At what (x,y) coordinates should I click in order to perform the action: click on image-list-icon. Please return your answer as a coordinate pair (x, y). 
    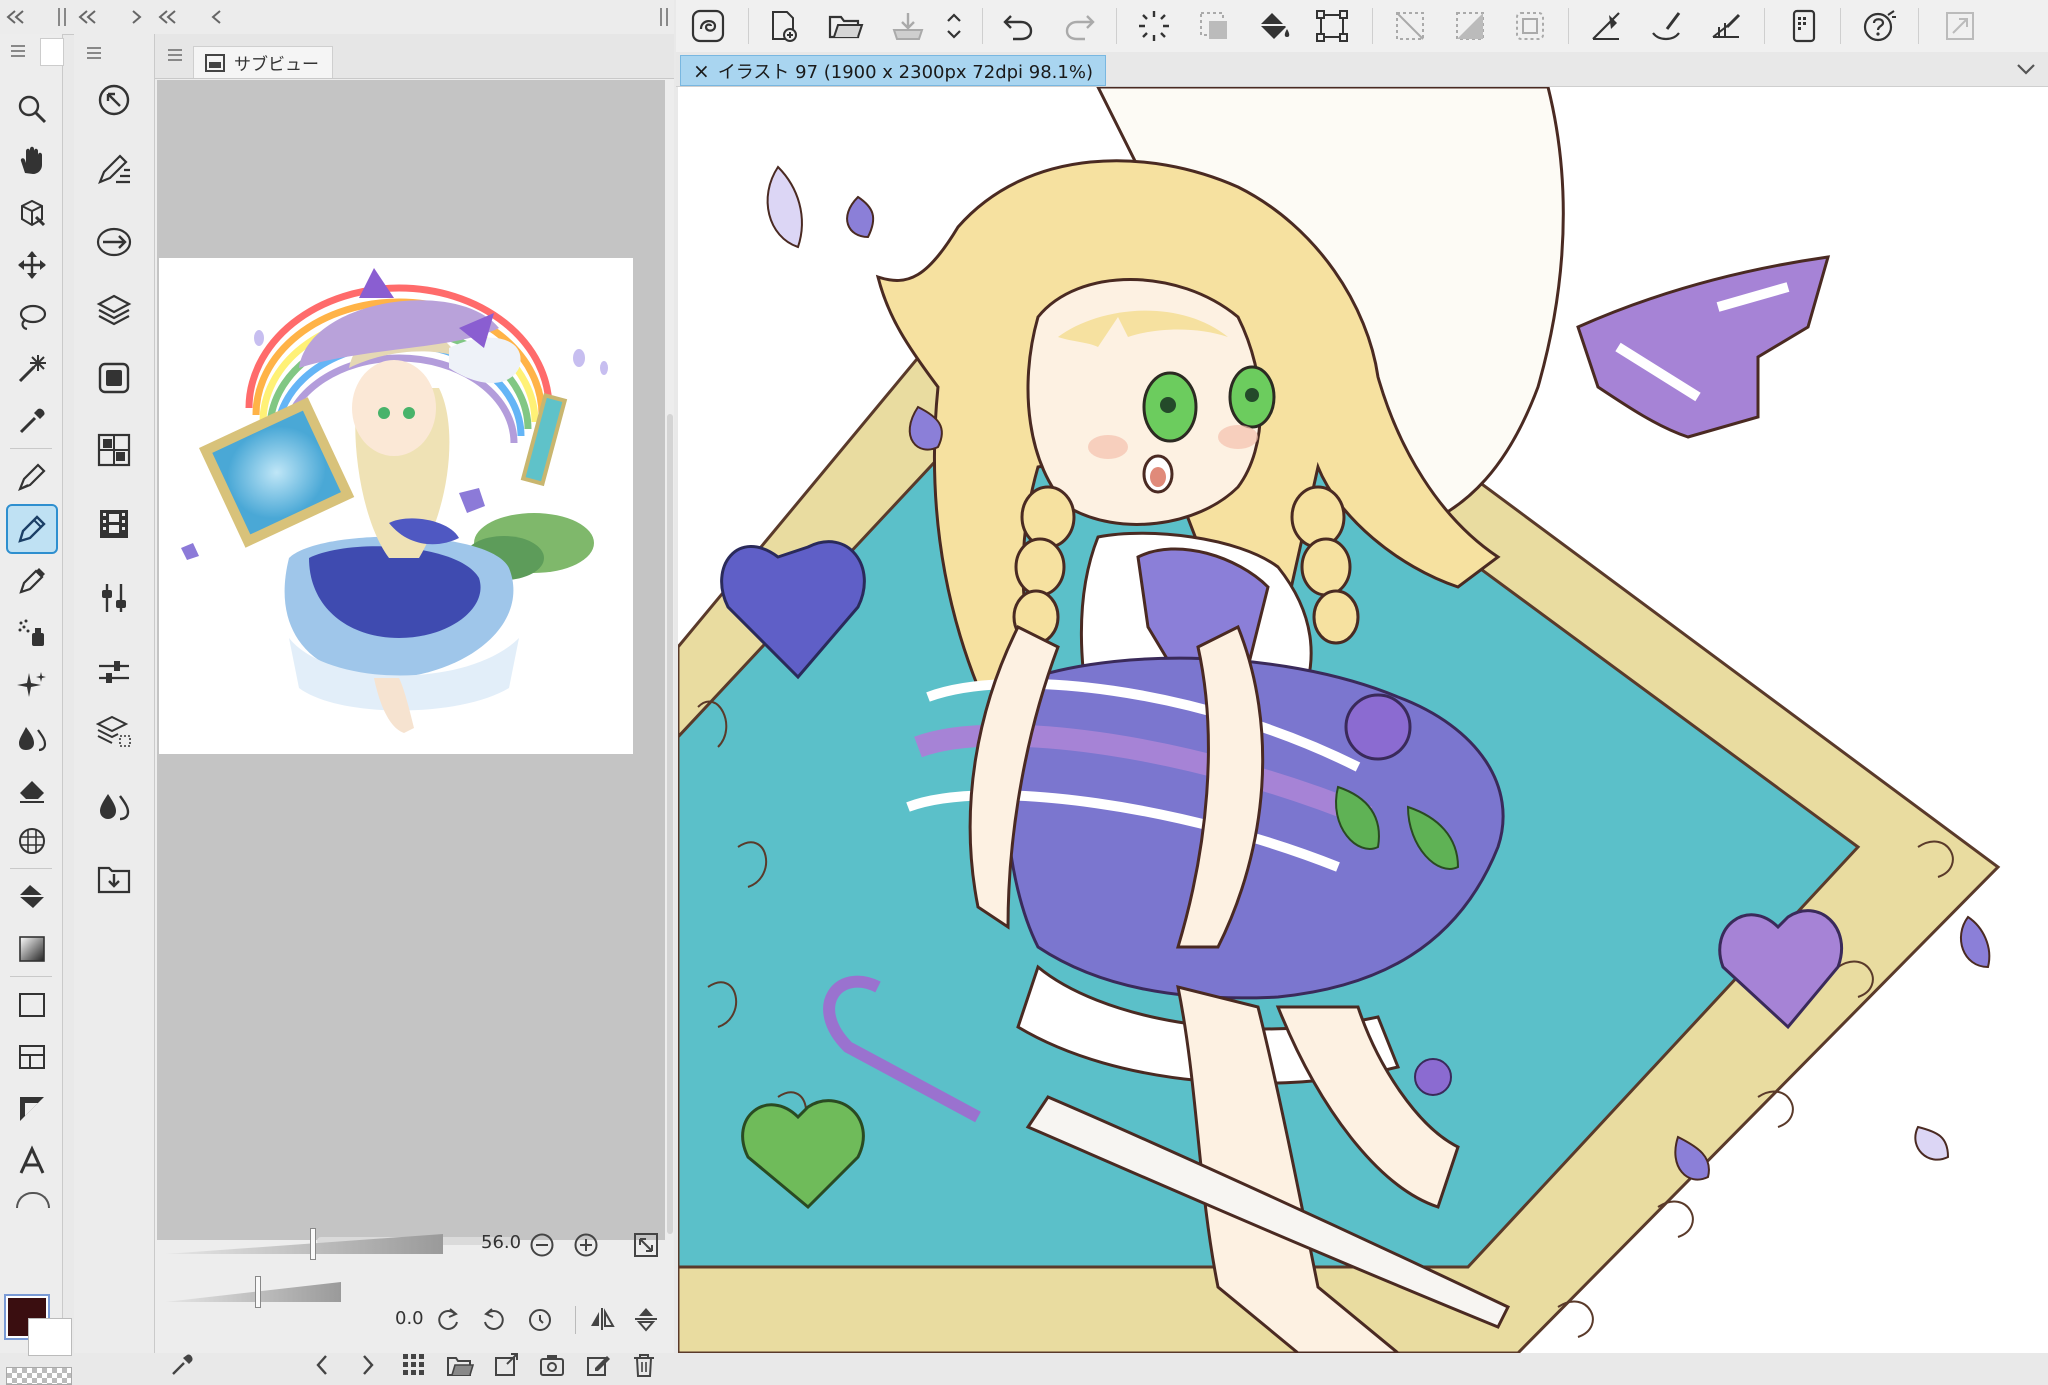
    Looking at the image, I should click on (414, 1365).